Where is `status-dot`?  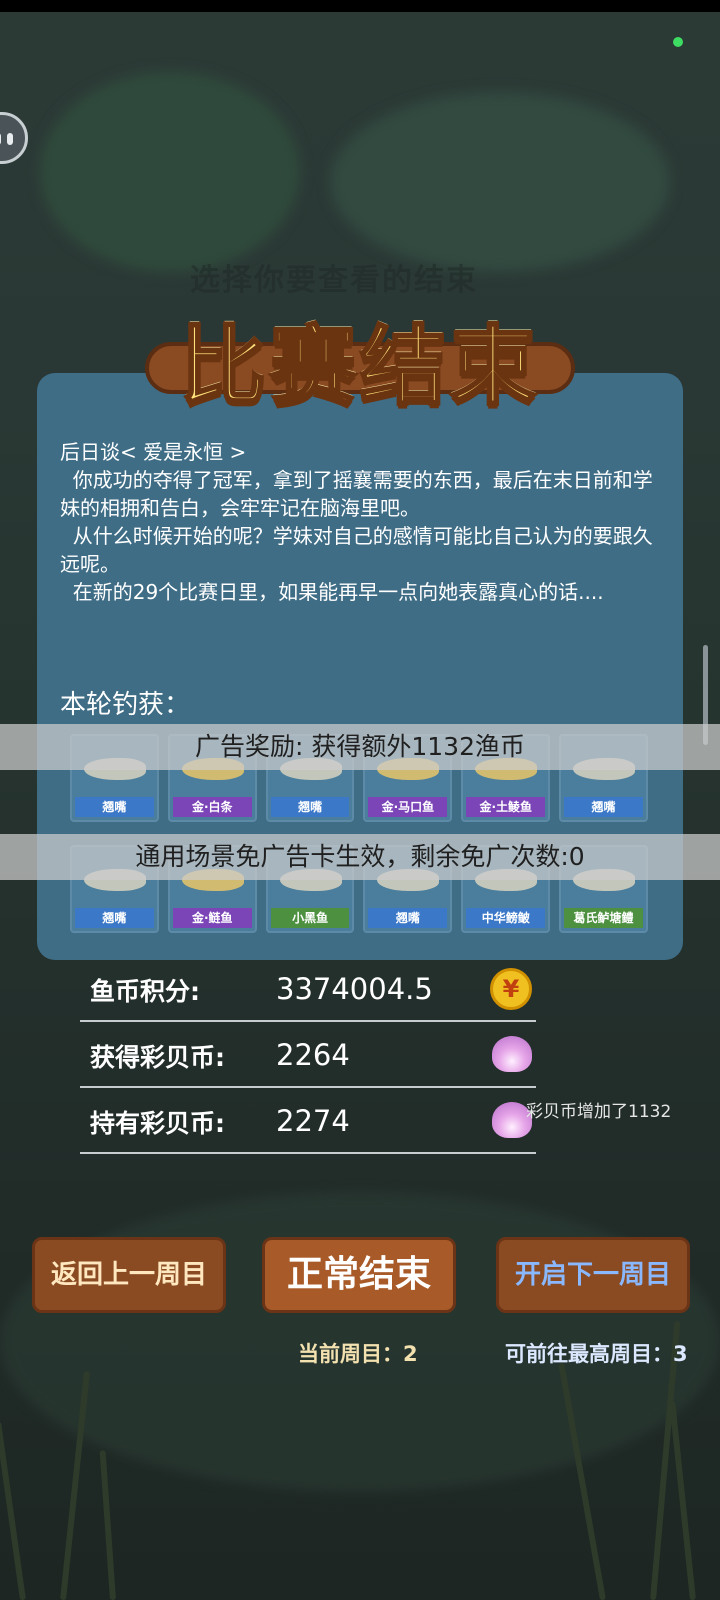 status-dot is located at coordinates (678, 42).